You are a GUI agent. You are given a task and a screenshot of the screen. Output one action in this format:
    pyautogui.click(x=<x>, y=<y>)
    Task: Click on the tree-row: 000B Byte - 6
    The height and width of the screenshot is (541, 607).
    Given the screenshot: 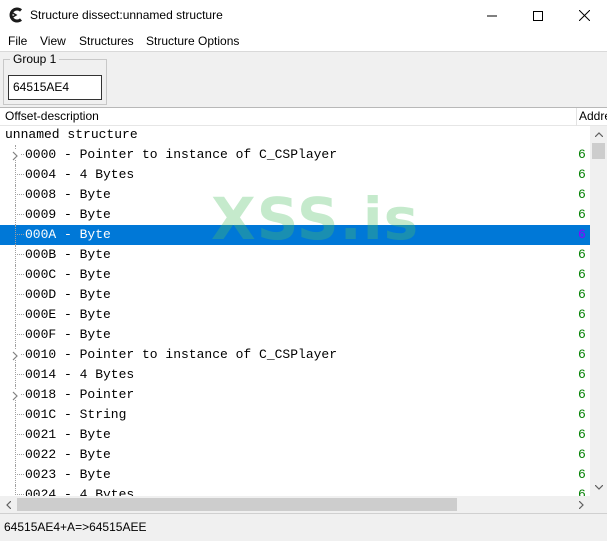 What is the action you would take?
    pyautogui.click(x=295, y=255)
    